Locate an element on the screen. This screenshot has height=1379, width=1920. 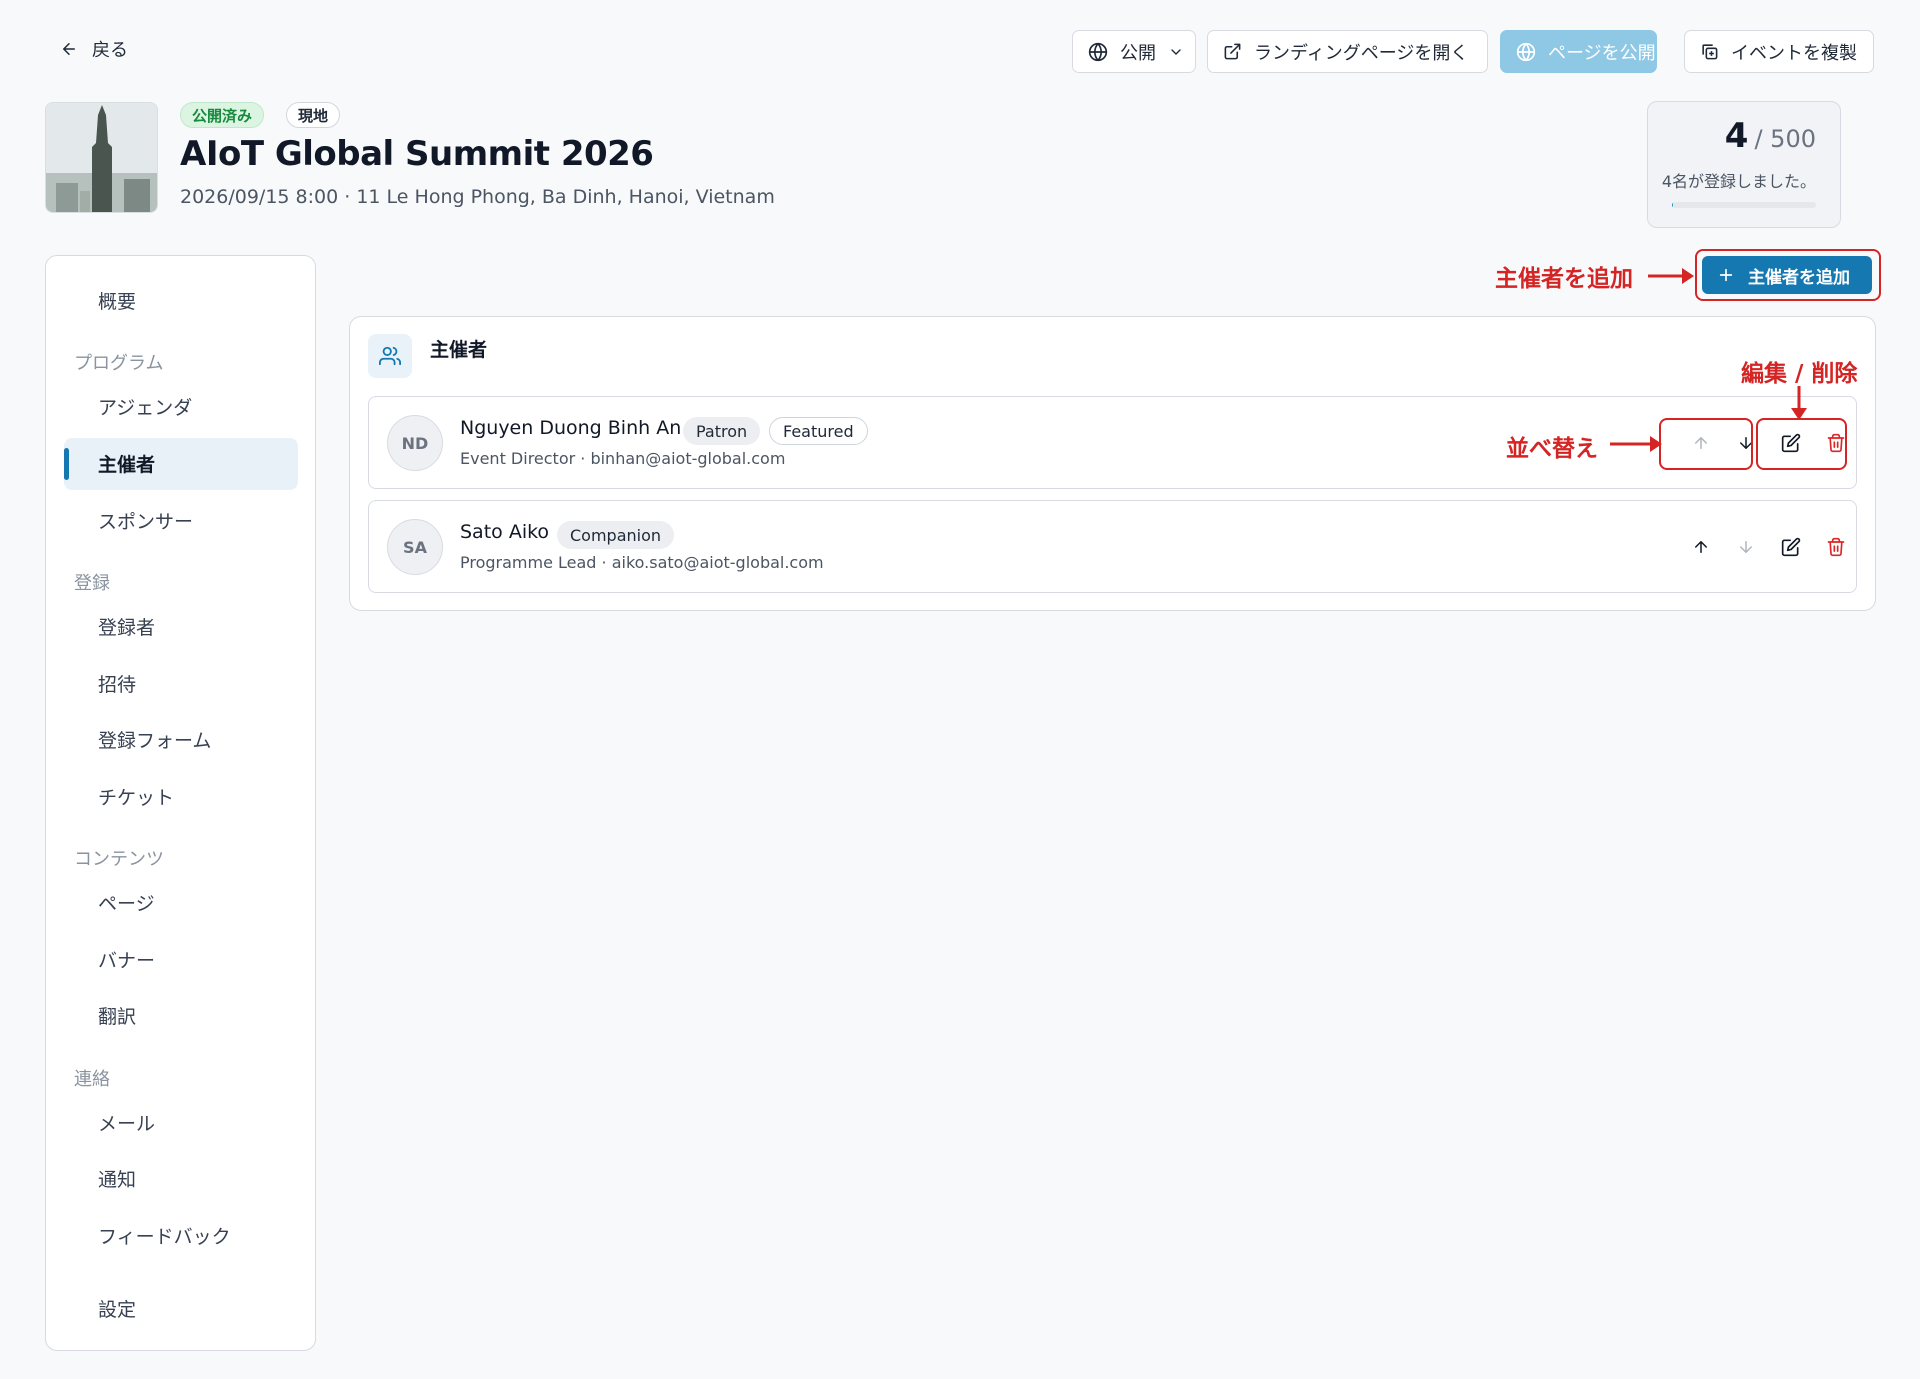
active-nav-indicator is located at coordinates (66, 464).